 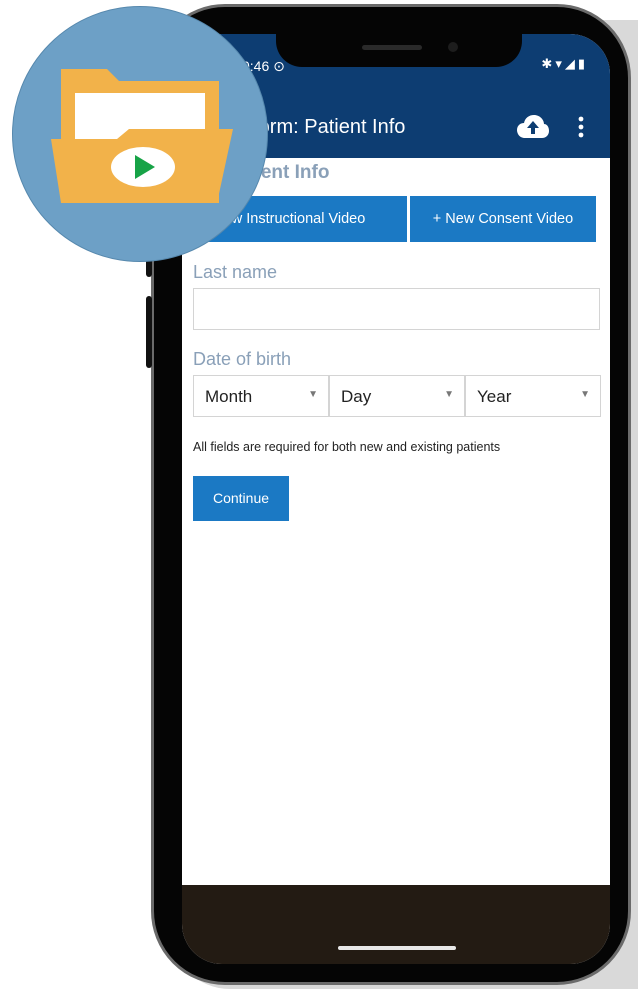 I want to click on cloud-upload-icon, so click(x=533, y=127).